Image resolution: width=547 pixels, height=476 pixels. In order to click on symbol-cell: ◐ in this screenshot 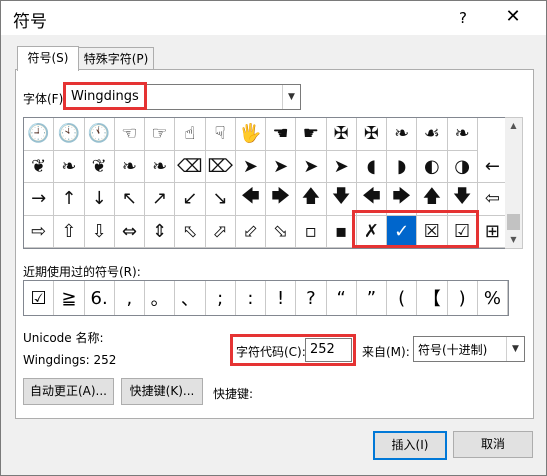, I will do `click(432, 166)`.